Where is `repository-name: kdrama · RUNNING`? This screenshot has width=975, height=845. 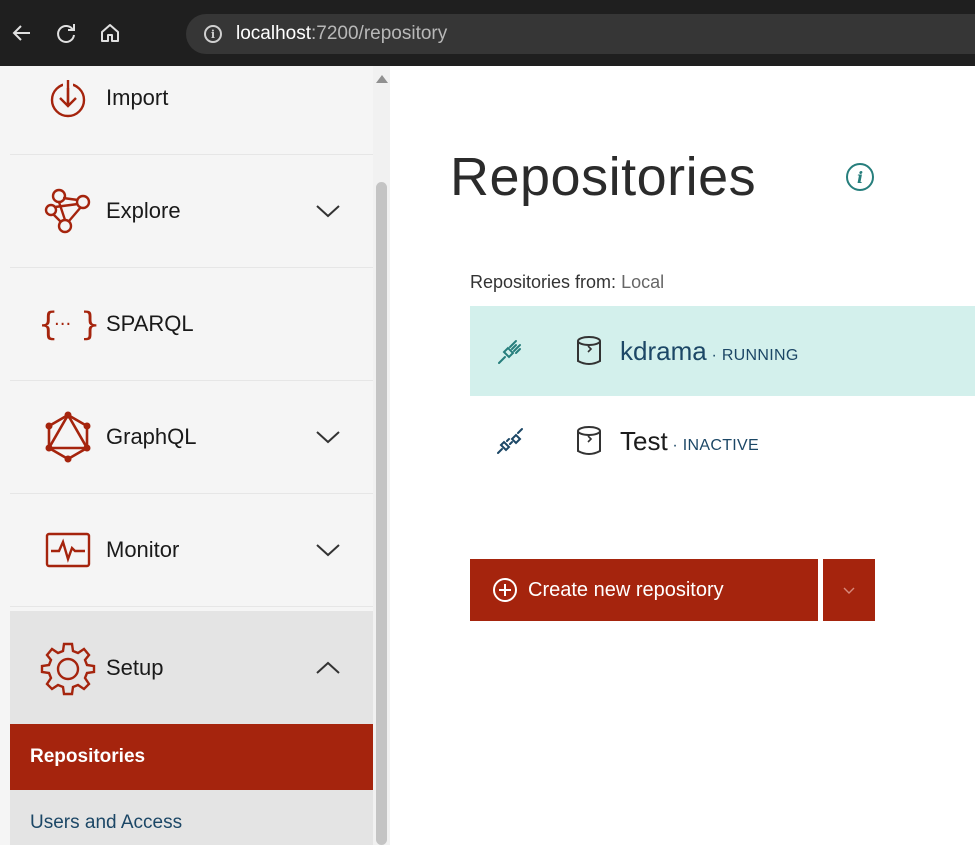 repository-name: kdrama · RUNNING is located at coordinates (709, 351).